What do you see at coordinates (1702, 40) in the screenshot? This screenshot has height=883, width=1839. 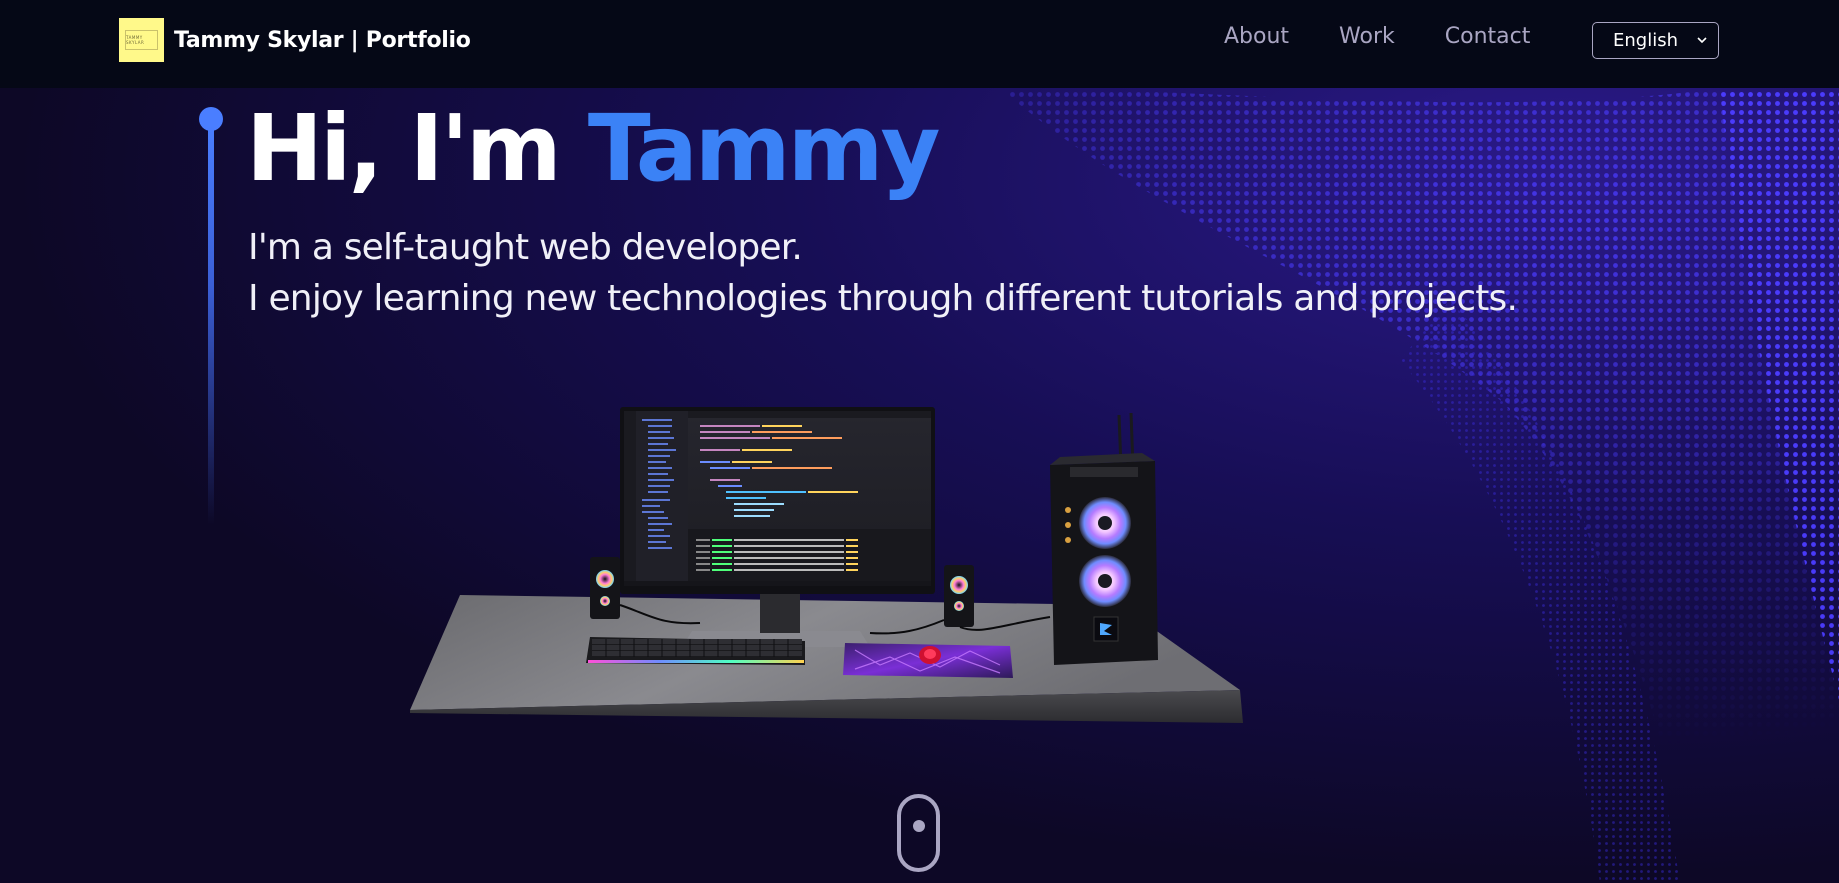 I see `chevron-down-icon` at bounding box center [1702, 40].